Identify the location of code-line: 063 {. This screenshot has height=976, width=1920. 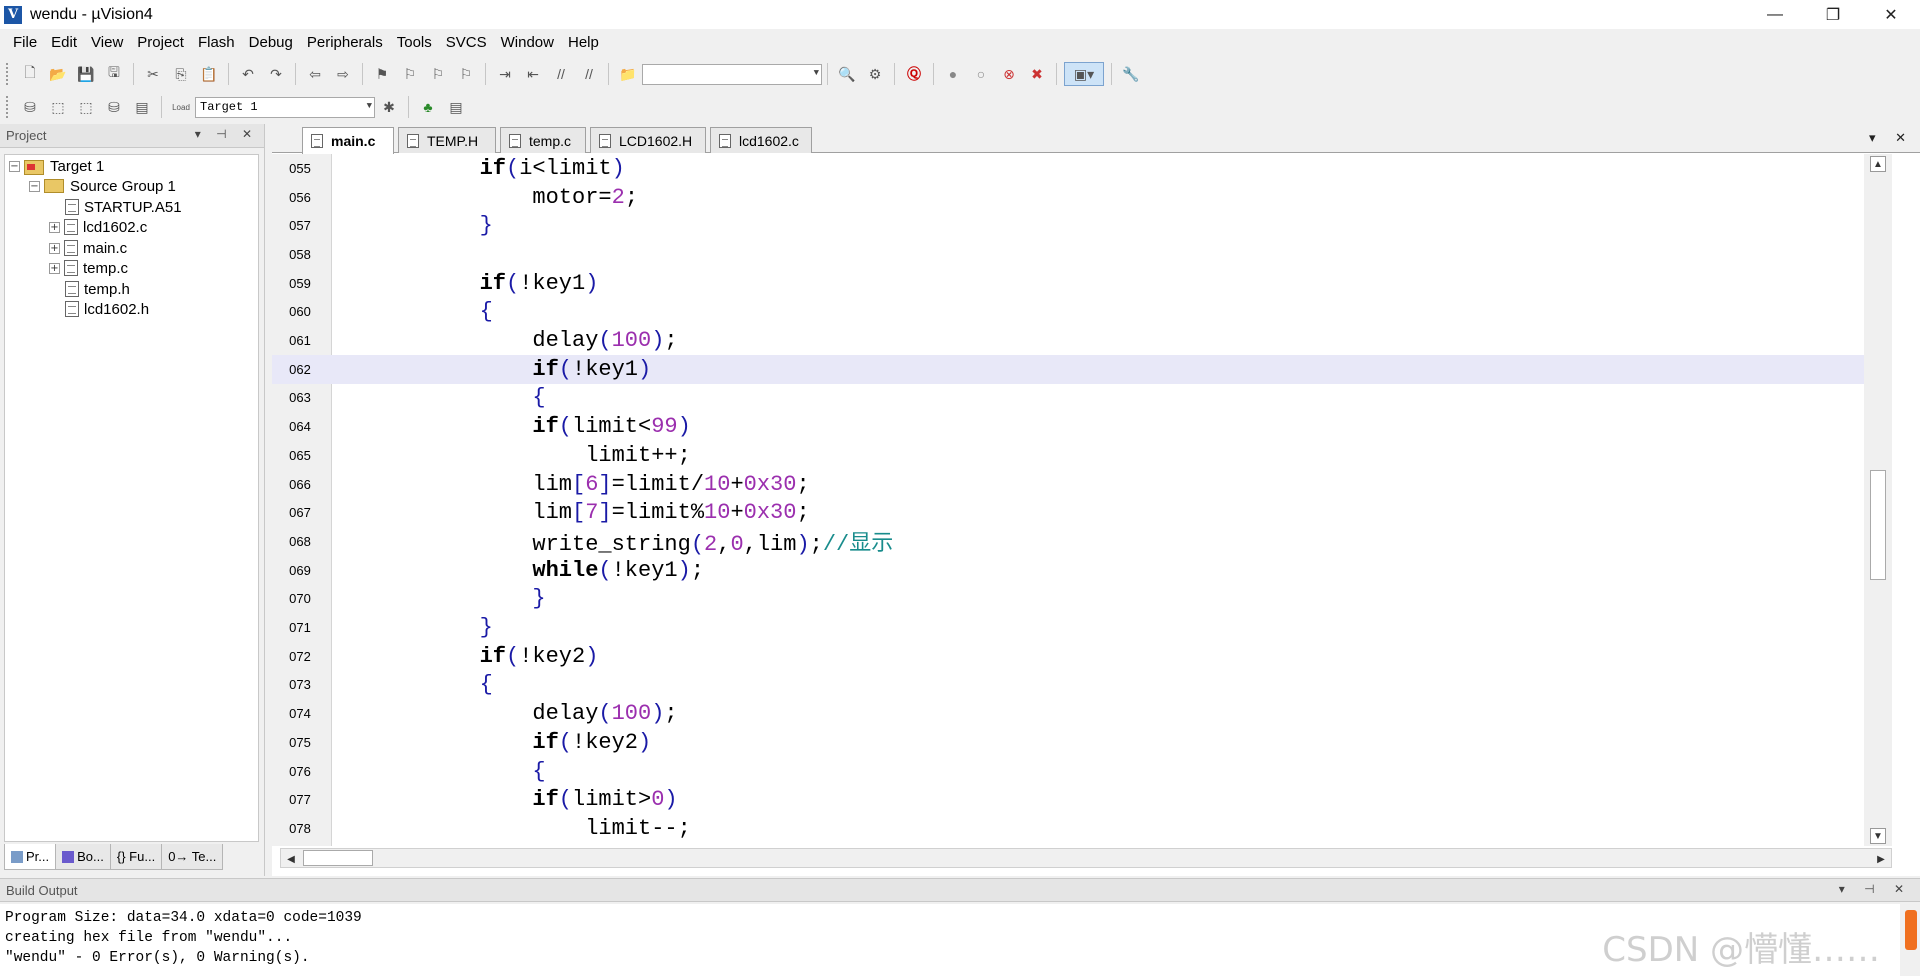
(1082, 398).